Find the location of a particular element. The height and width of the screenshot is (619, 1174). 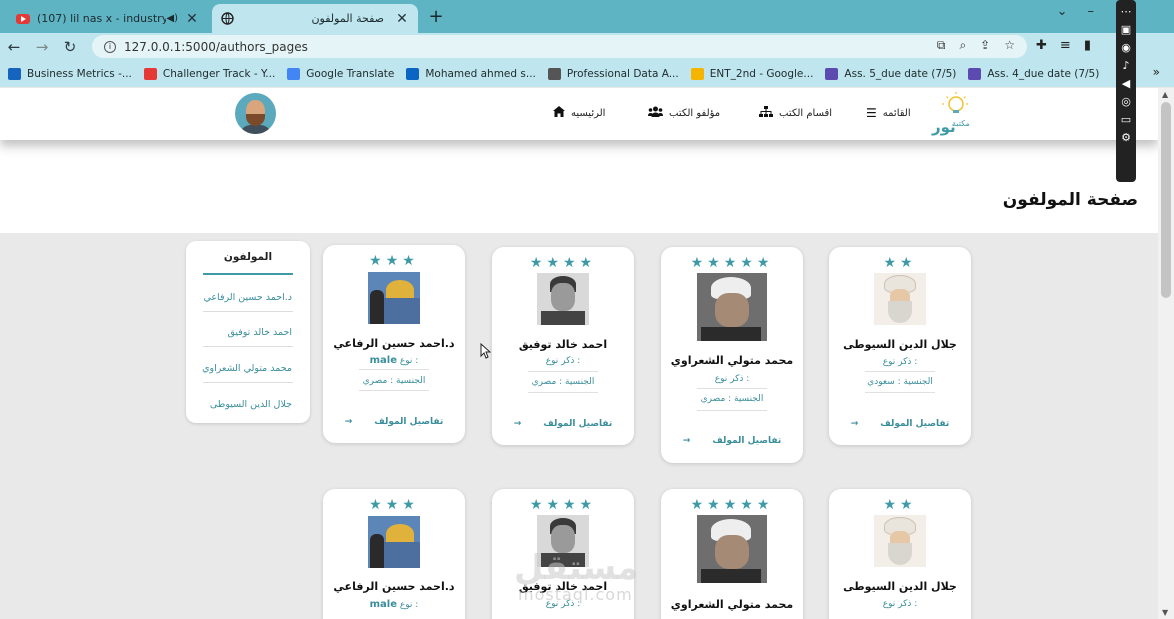

site-logo: نور مكتبة is located at coordinates (952, 114).